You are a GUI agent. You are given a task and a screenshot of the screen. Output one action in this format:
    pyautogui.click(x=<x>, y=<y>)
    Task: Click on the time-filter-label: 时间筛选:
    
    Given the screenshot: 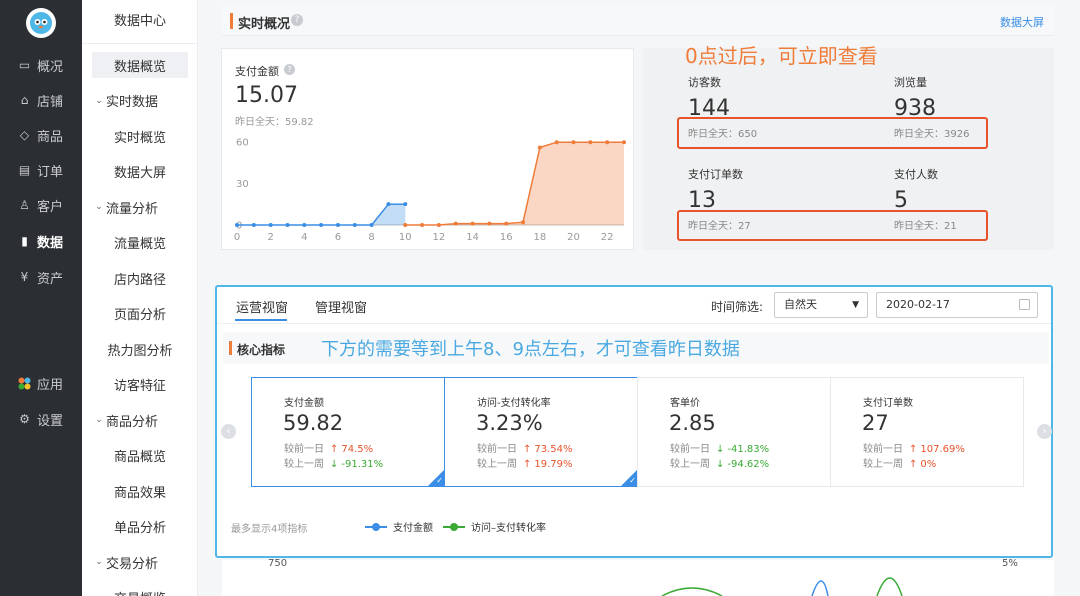 What is the action you would take?
    pyautogui.click(x=737, y=307)
    